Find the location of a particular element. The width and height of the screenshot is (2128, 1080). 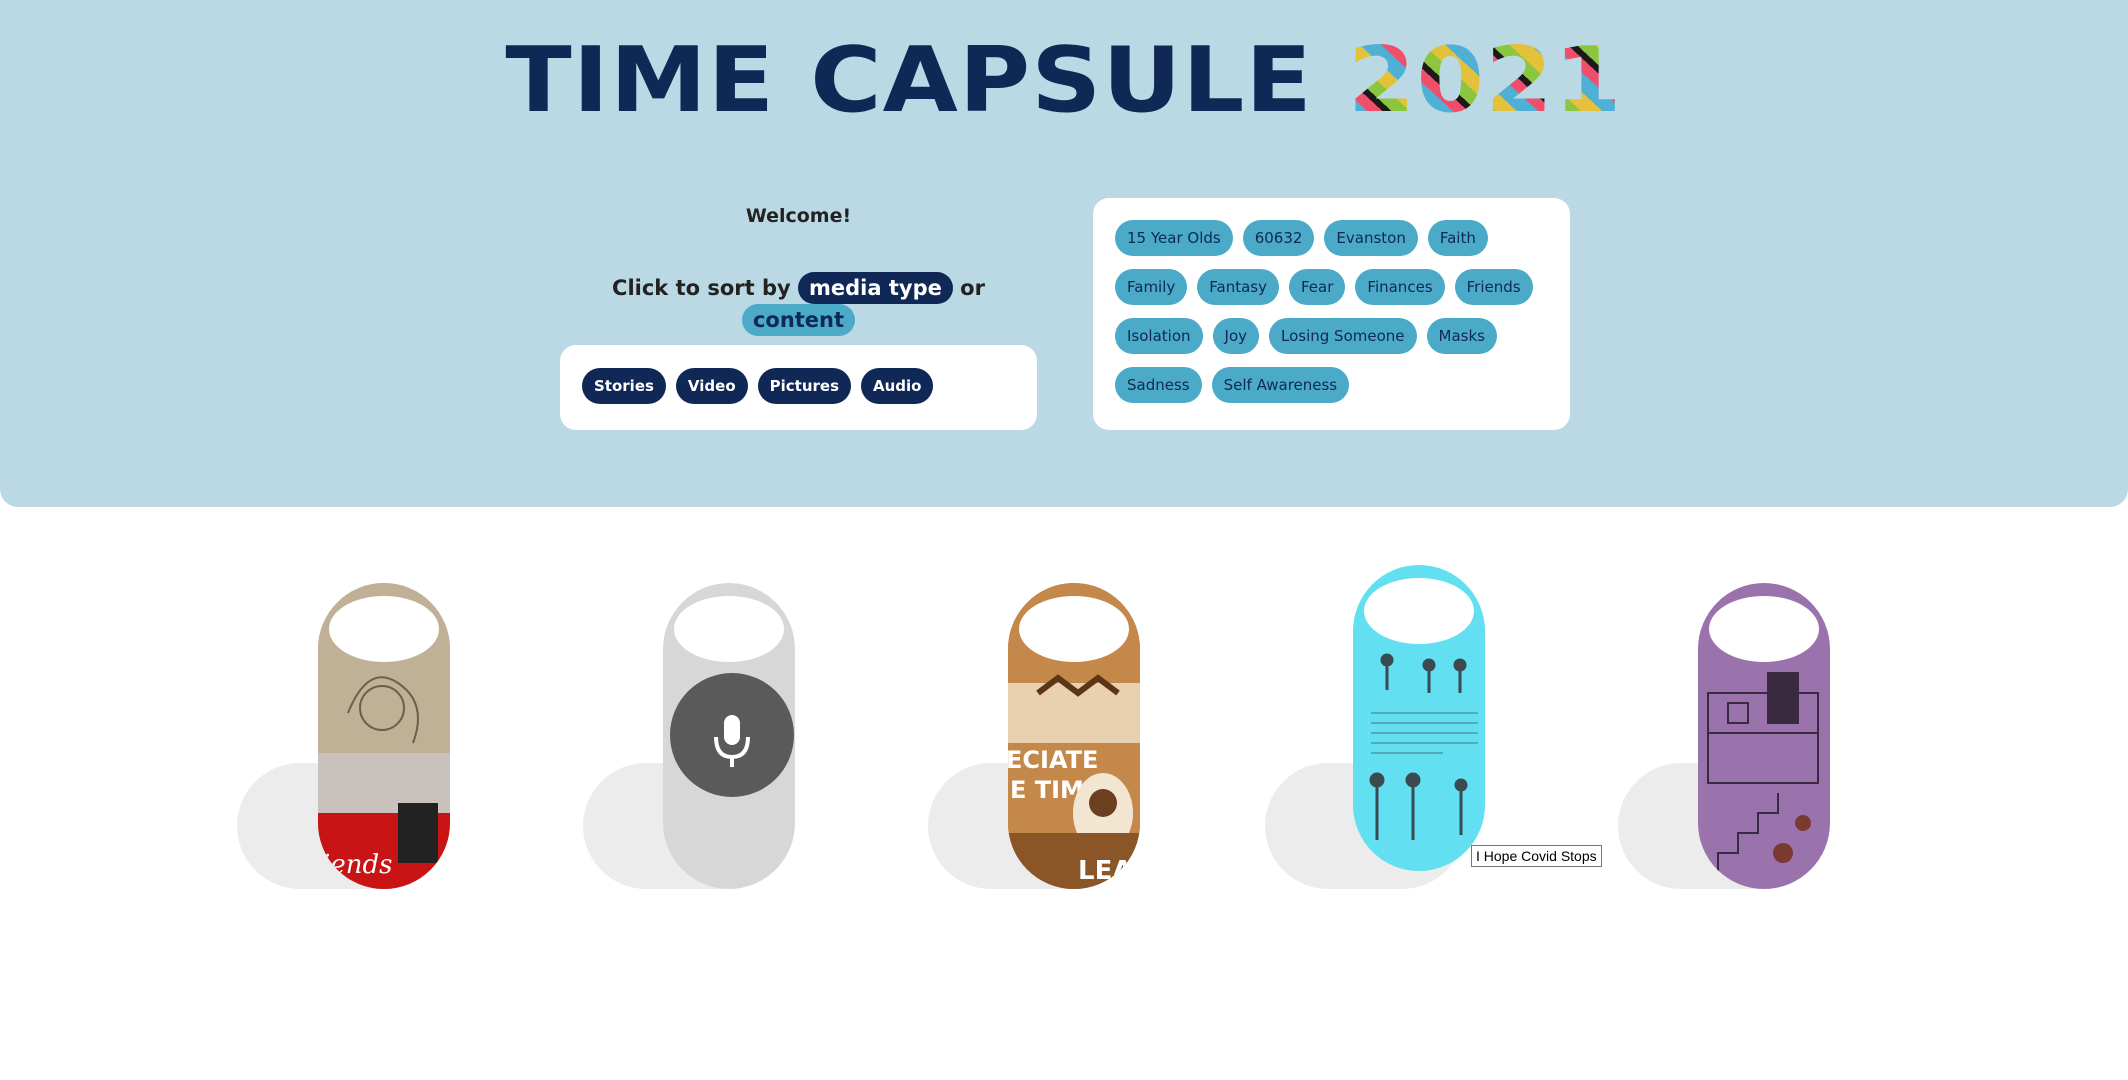

tag-15-year-olds: 15 Year Olds is located at coordinates (1174, 238).